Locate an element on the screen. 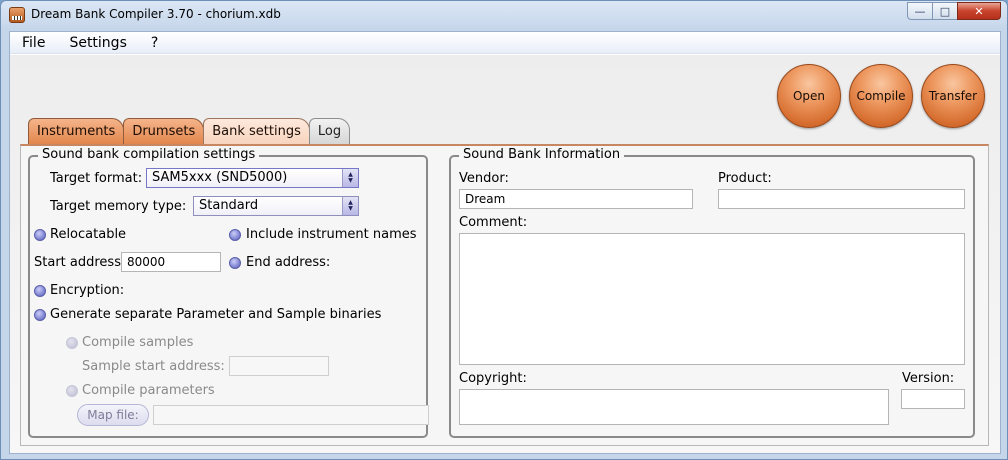 Image resolution: width=1008 pixels, height=460 pixels. include-names-label: Include instrument names is located at coordinates (331, 234).